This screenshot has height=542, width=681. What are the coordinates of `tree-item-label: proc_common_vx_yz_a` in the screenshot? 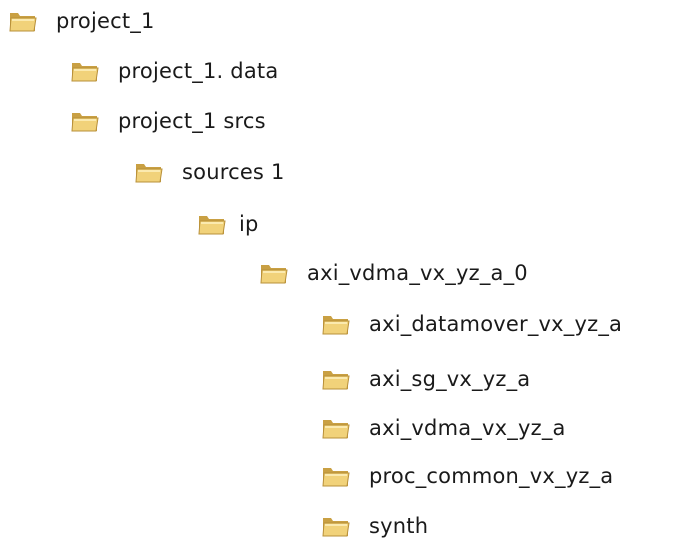 It's located at (491, 476).